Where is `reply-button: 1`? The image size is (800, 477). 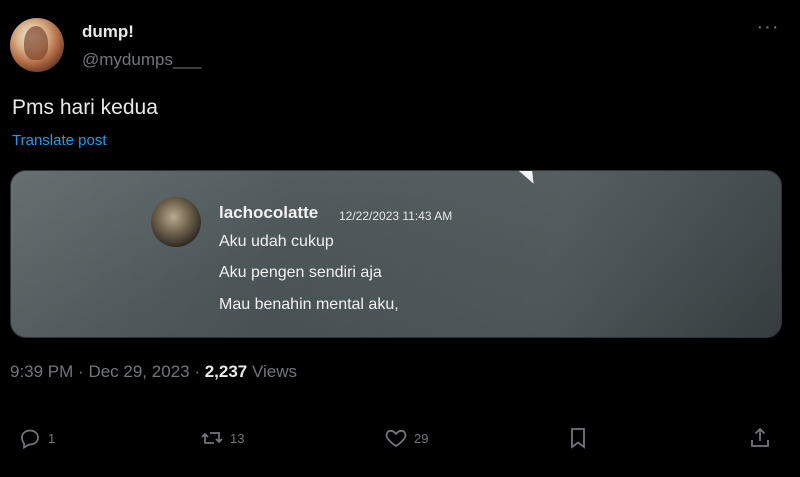 reply-button: 1 is located at coordinates (36, 438).